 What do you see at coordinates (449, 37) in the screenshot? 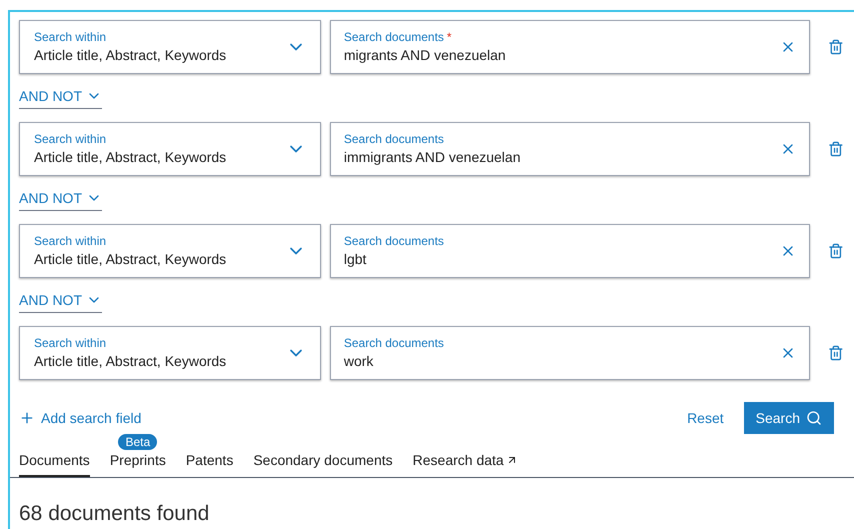
I see `required-mark: *` at bounding box center [449, 37].